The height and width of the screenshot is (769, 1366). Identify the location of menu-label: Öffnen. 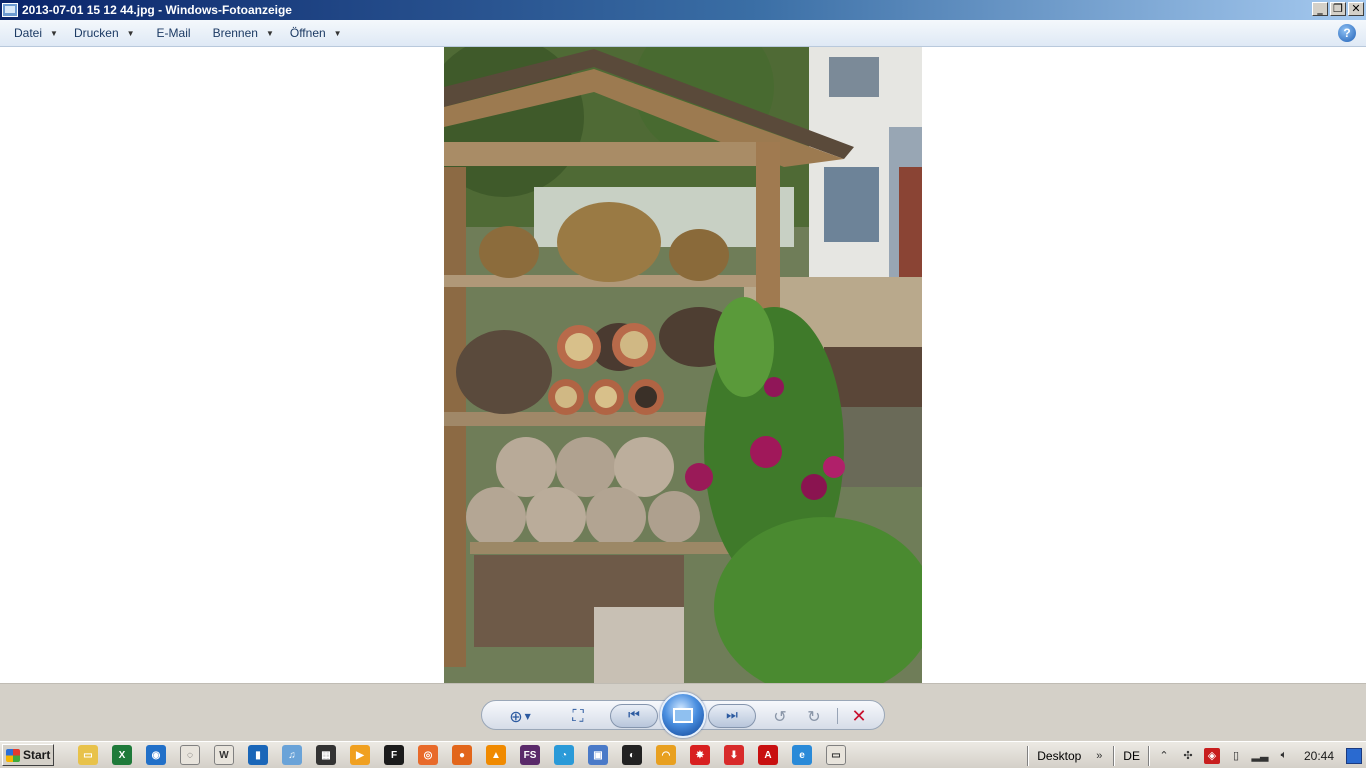
(307, 33).